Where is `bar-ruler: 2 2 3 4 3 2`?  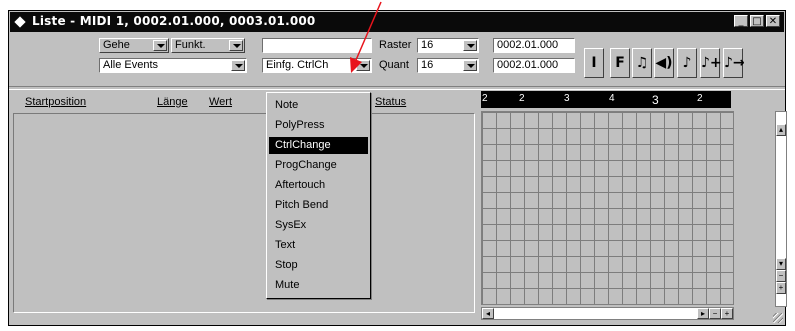 bar-ruler: 2 2 3 4 3 2 is located at coordinates (606, 99).